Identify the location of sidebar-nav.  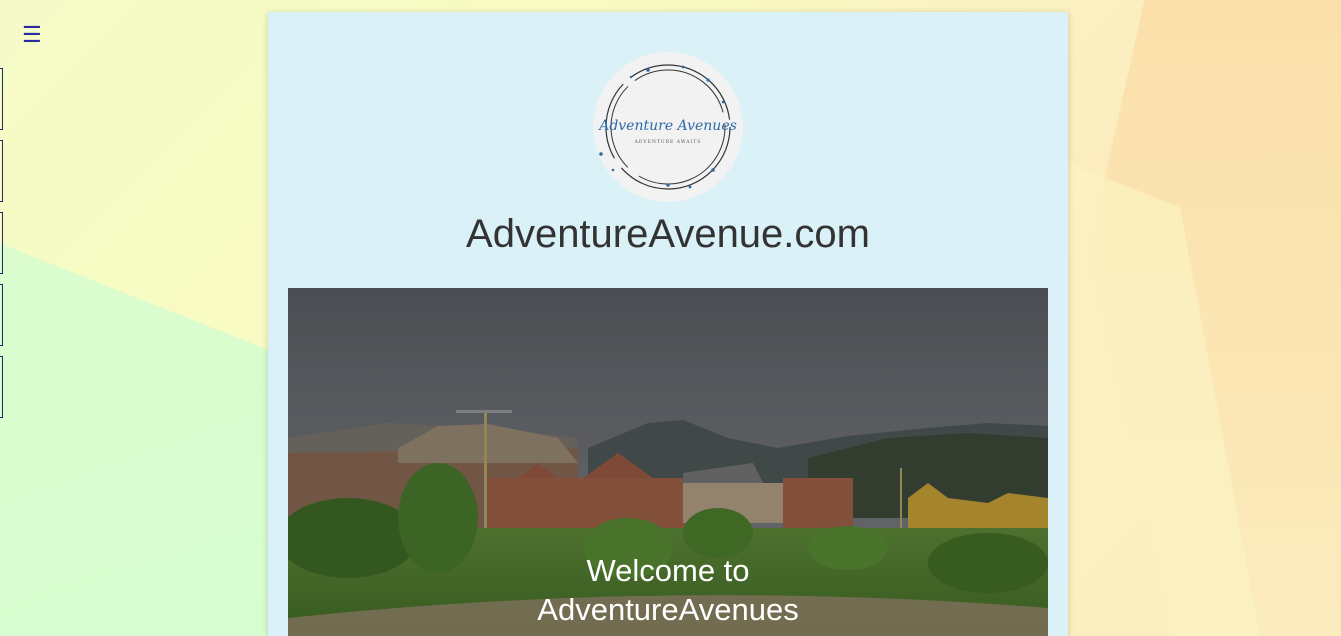
(1, 248).